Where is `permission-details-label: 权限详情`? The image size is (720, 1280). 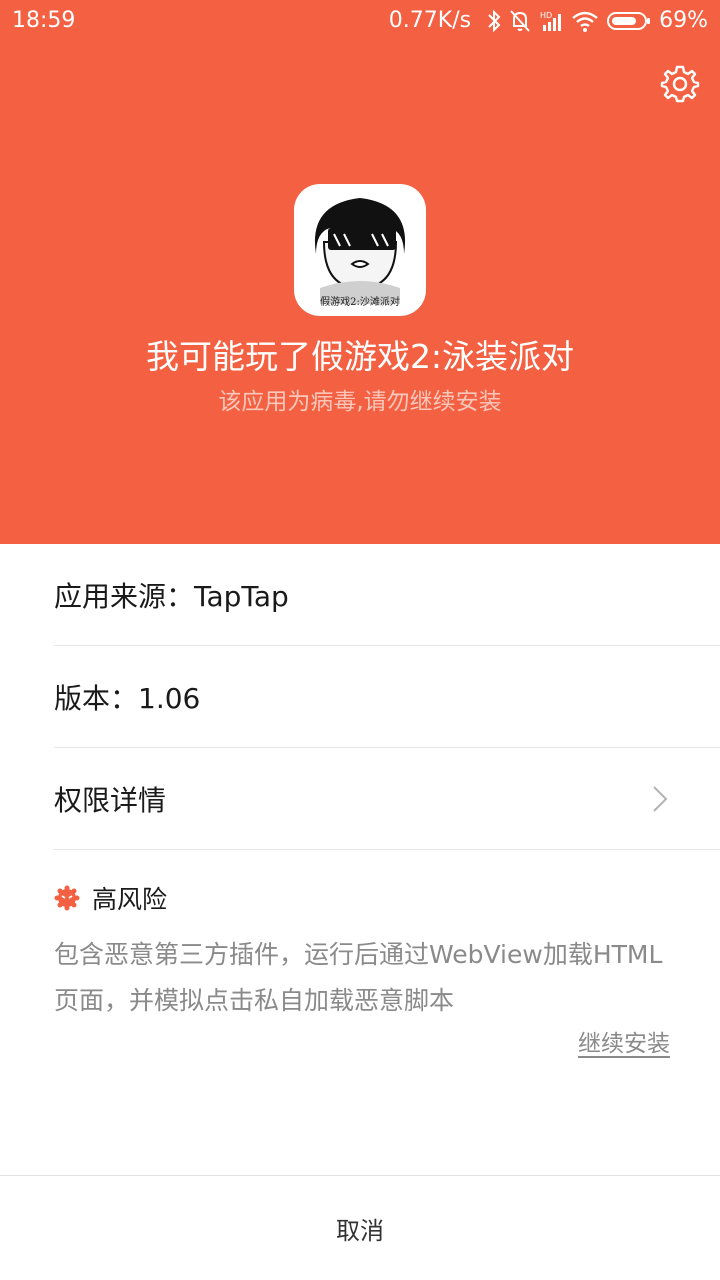 permission-details-label: 权限详情 is located at coordinates (110, 800).